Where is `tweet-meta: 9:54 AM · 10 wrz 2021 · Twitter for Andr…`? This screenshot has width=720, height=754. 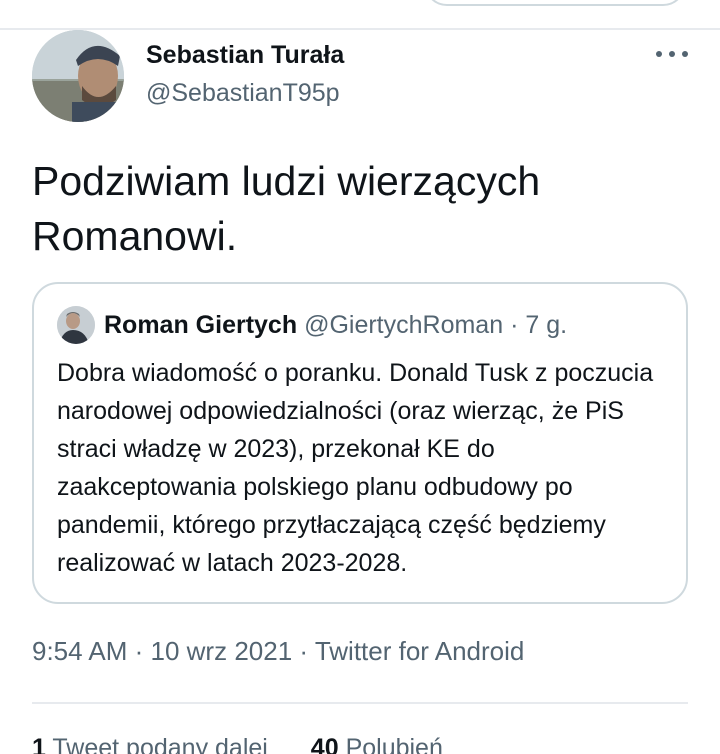
tweet-meta: 9:54 AM · 10 wrz 2021 · Twitter for Andr… is located at coordinates (278, 651).